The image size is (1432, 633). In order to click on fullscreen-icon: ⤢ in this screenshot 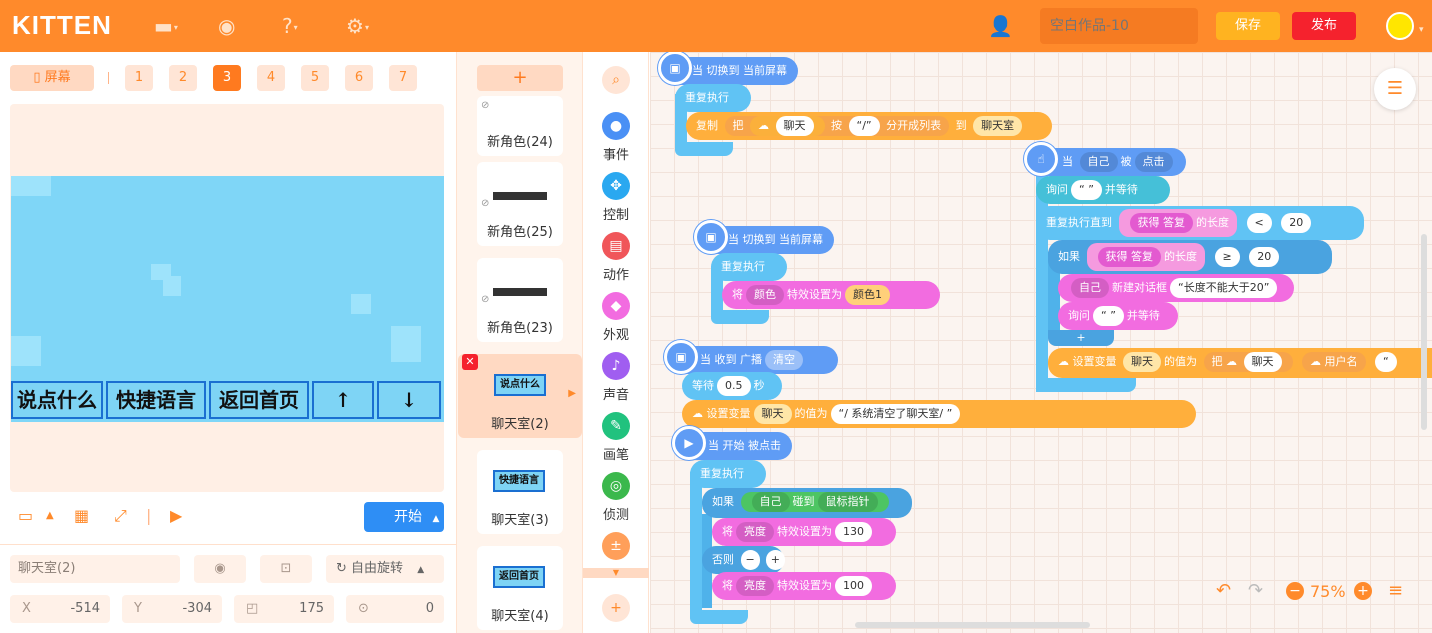, I will do `click(120, 516)`.